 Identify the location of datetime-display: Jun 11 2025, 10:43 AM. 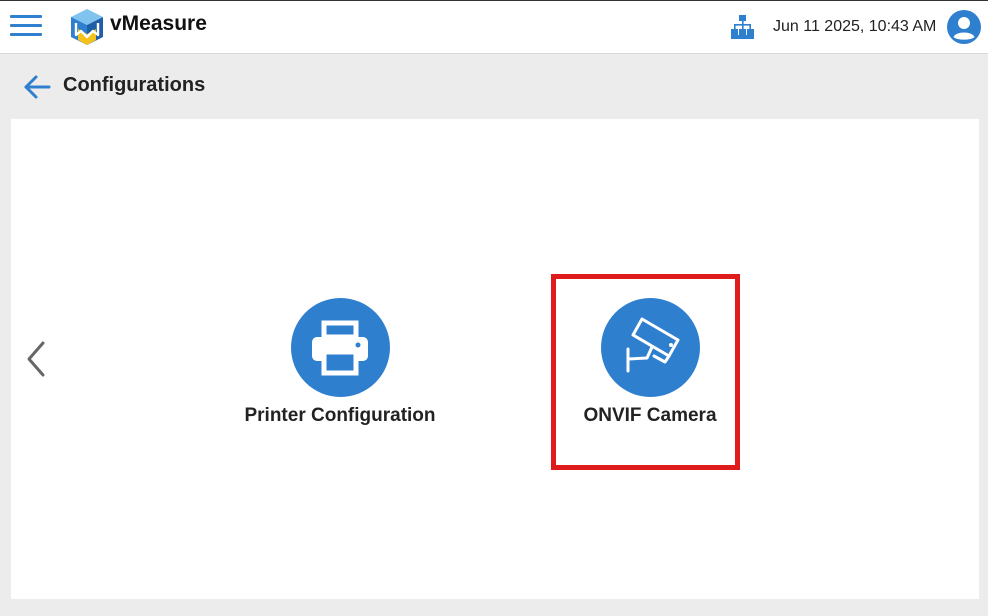
(855, 26).